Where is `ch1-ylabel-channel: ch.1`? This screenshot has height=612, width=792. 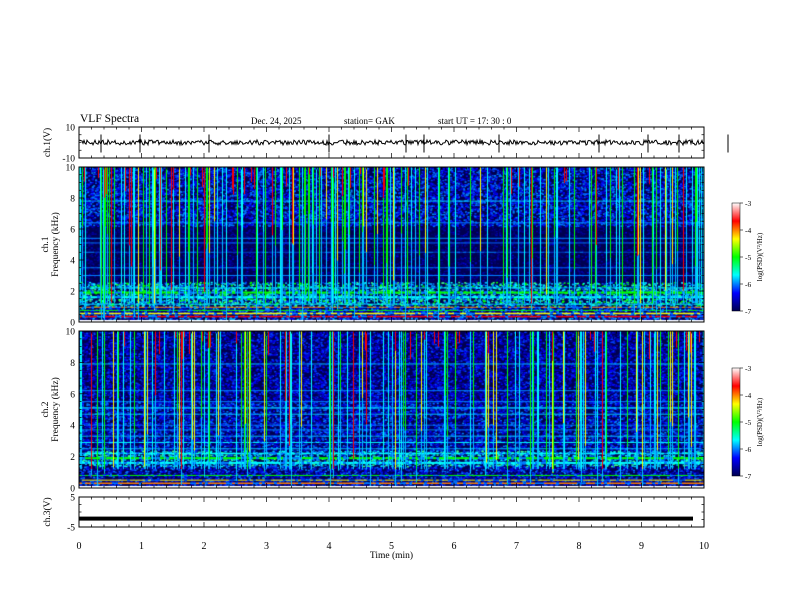
ch1-ylabel-channel: ch.1 is located at coordinates (46, 244).